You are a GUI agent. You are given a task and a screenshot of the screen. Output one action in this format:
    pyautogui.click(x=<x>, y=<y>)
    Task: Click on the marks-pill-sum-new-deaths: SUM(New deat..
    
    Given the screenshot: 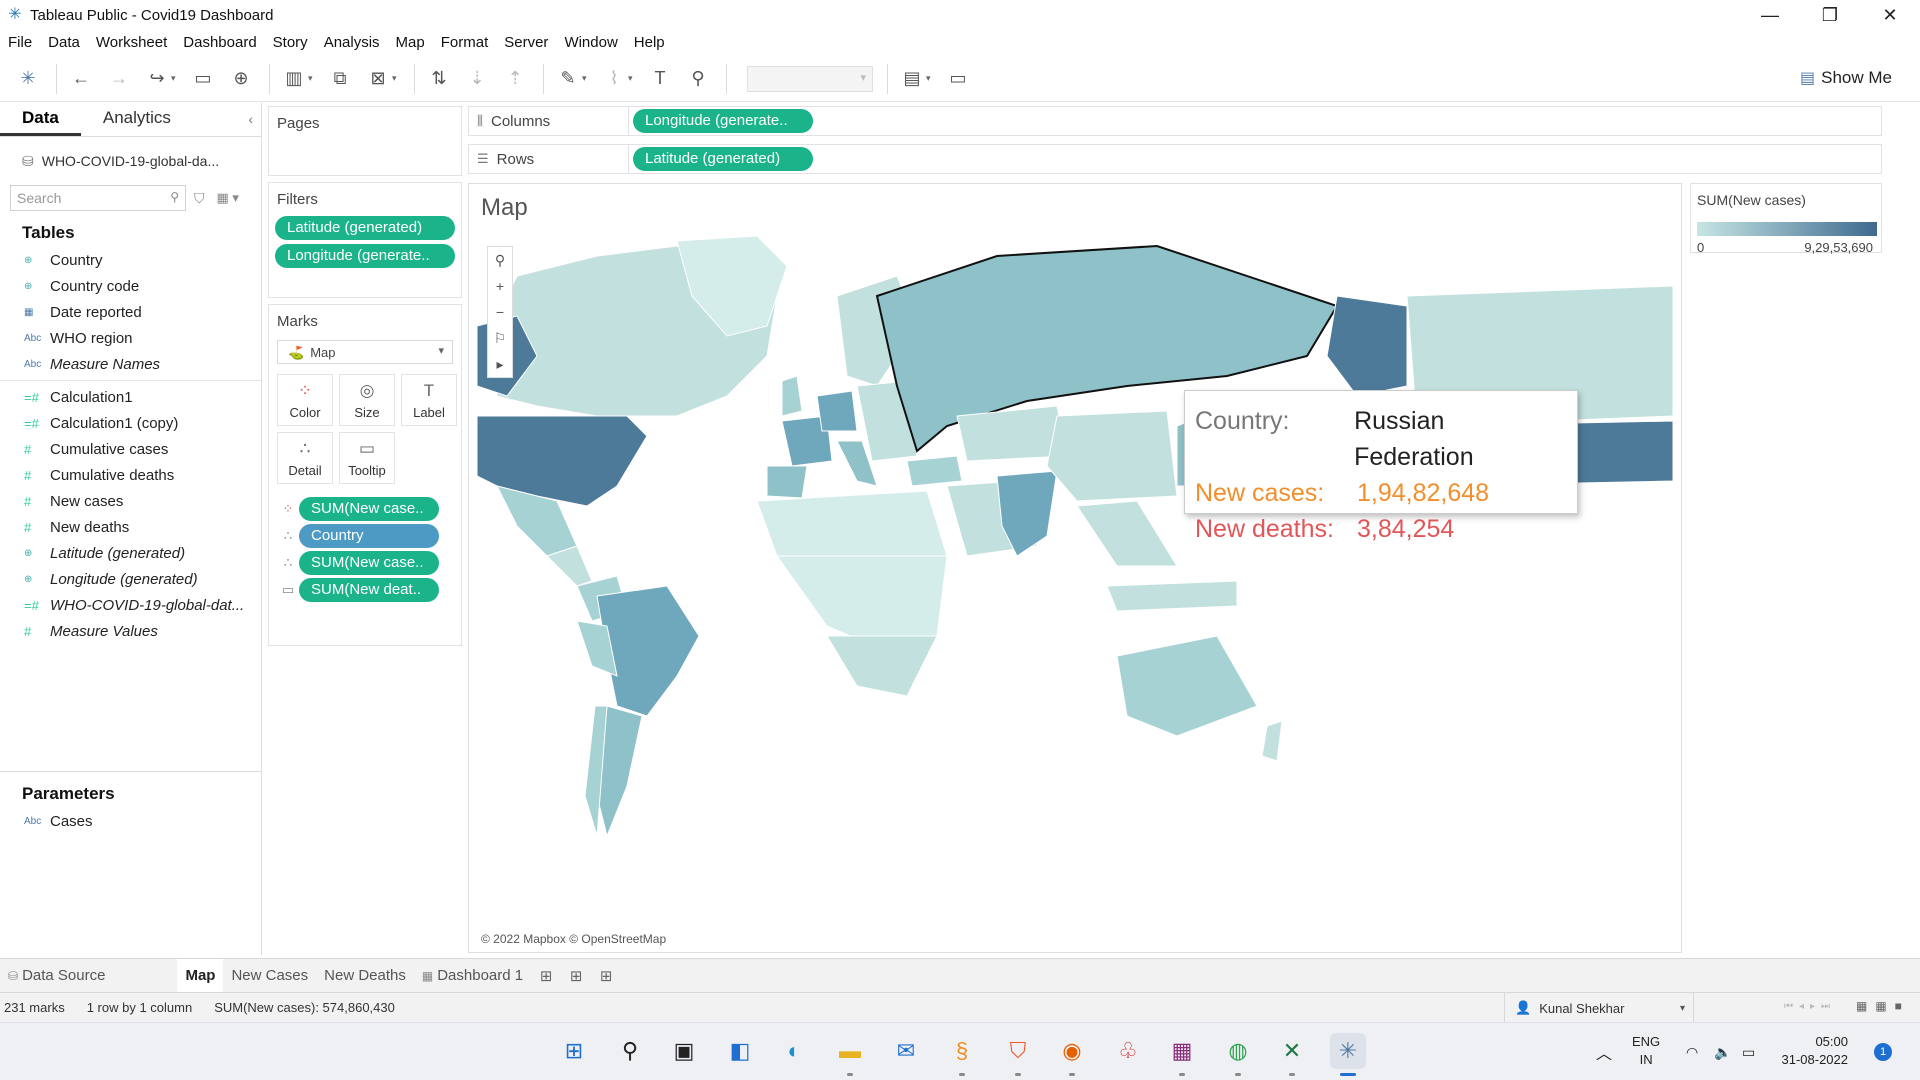 What is the action you would take?
    pyautogui.click(x=369, y=590)
    